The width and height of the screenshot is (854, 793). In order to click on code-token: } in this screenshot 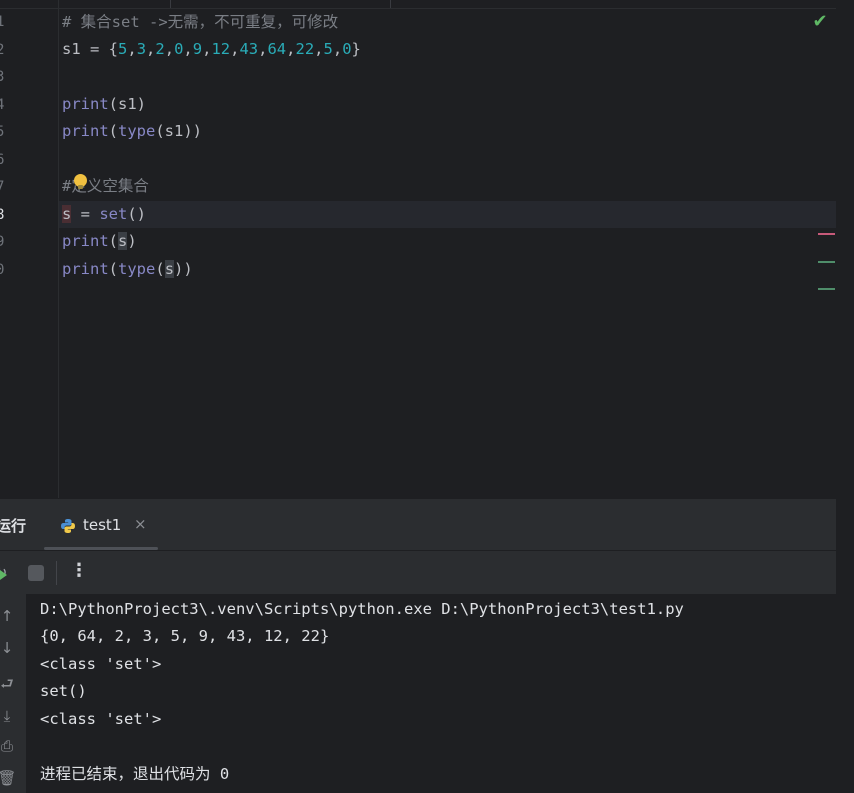, I will do `click(356, 49)`.